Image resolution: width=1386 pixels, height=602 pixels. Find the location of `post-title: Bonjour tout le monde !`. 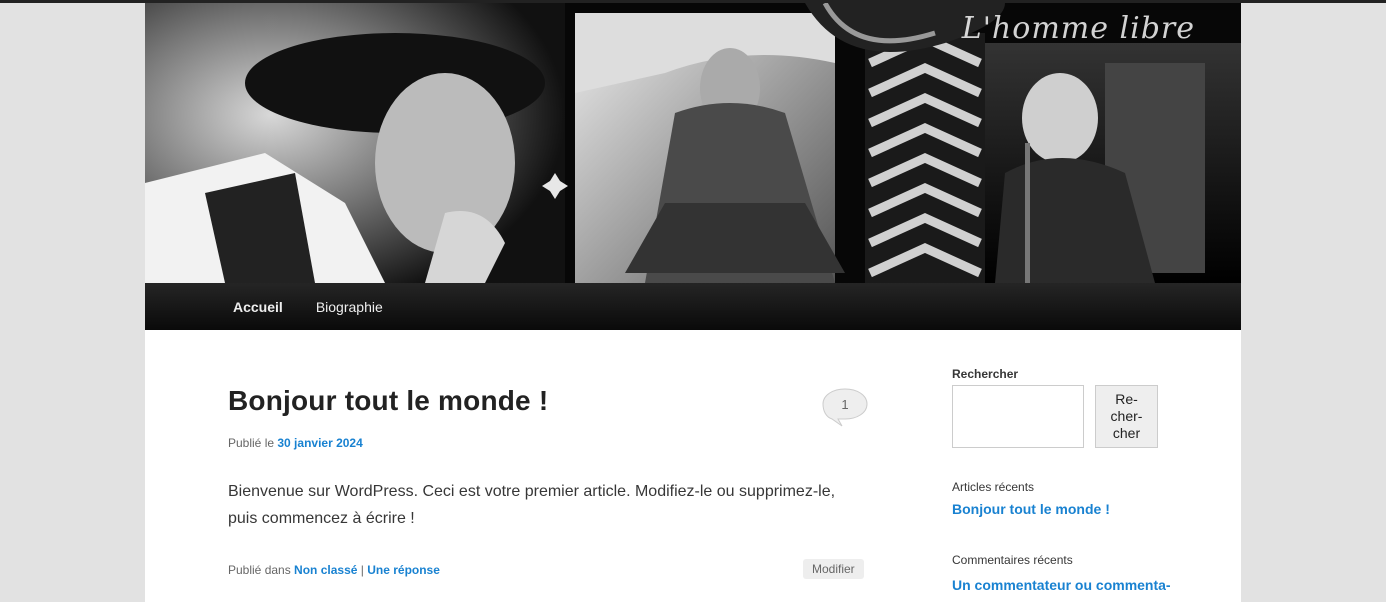

post-title: Bonjour tout le monde ! is located at coordinates (388, 401).